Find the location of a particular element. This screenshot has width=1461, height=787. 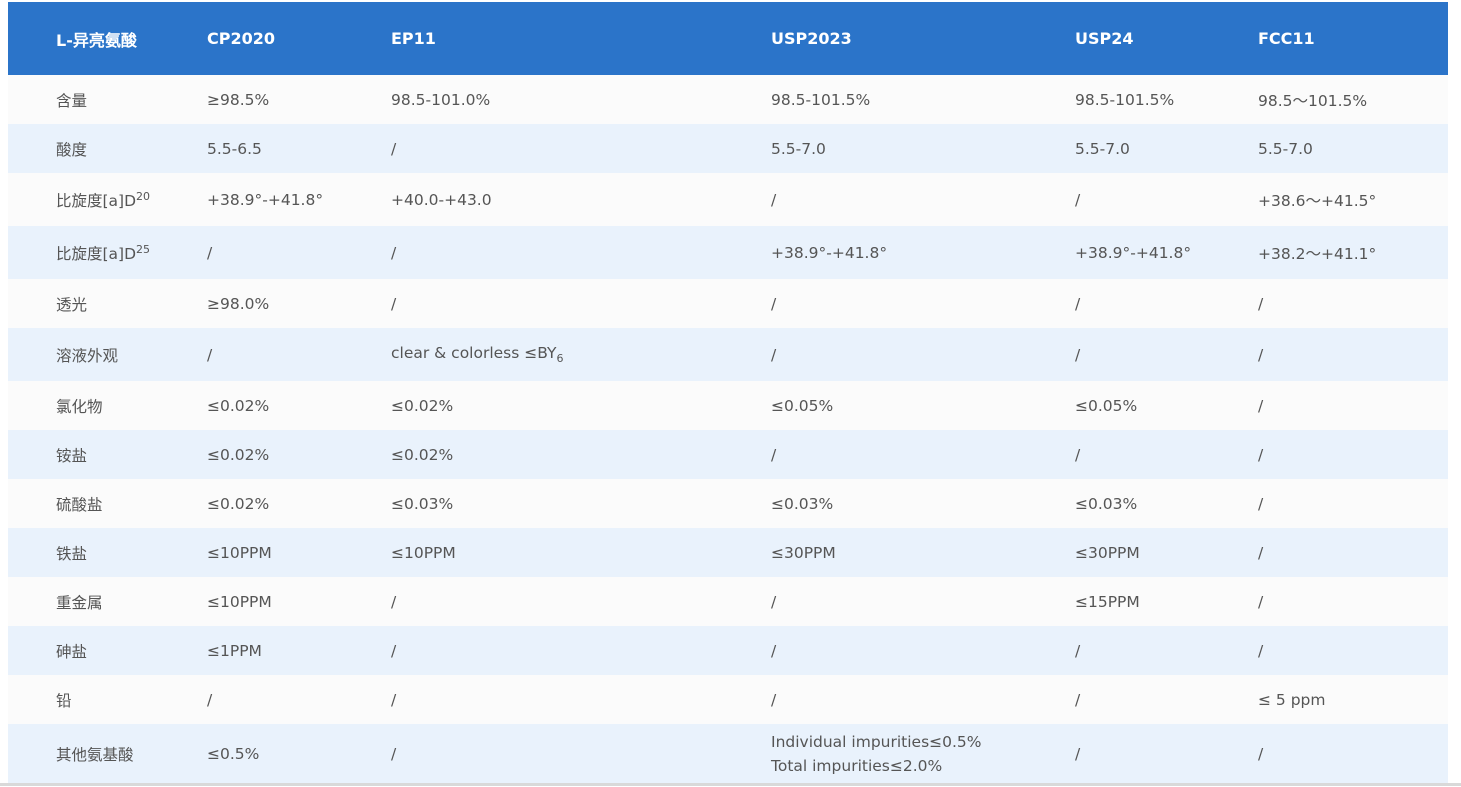

table-cell: ≤ 5 ppm is located at coordinates (1292, 699).